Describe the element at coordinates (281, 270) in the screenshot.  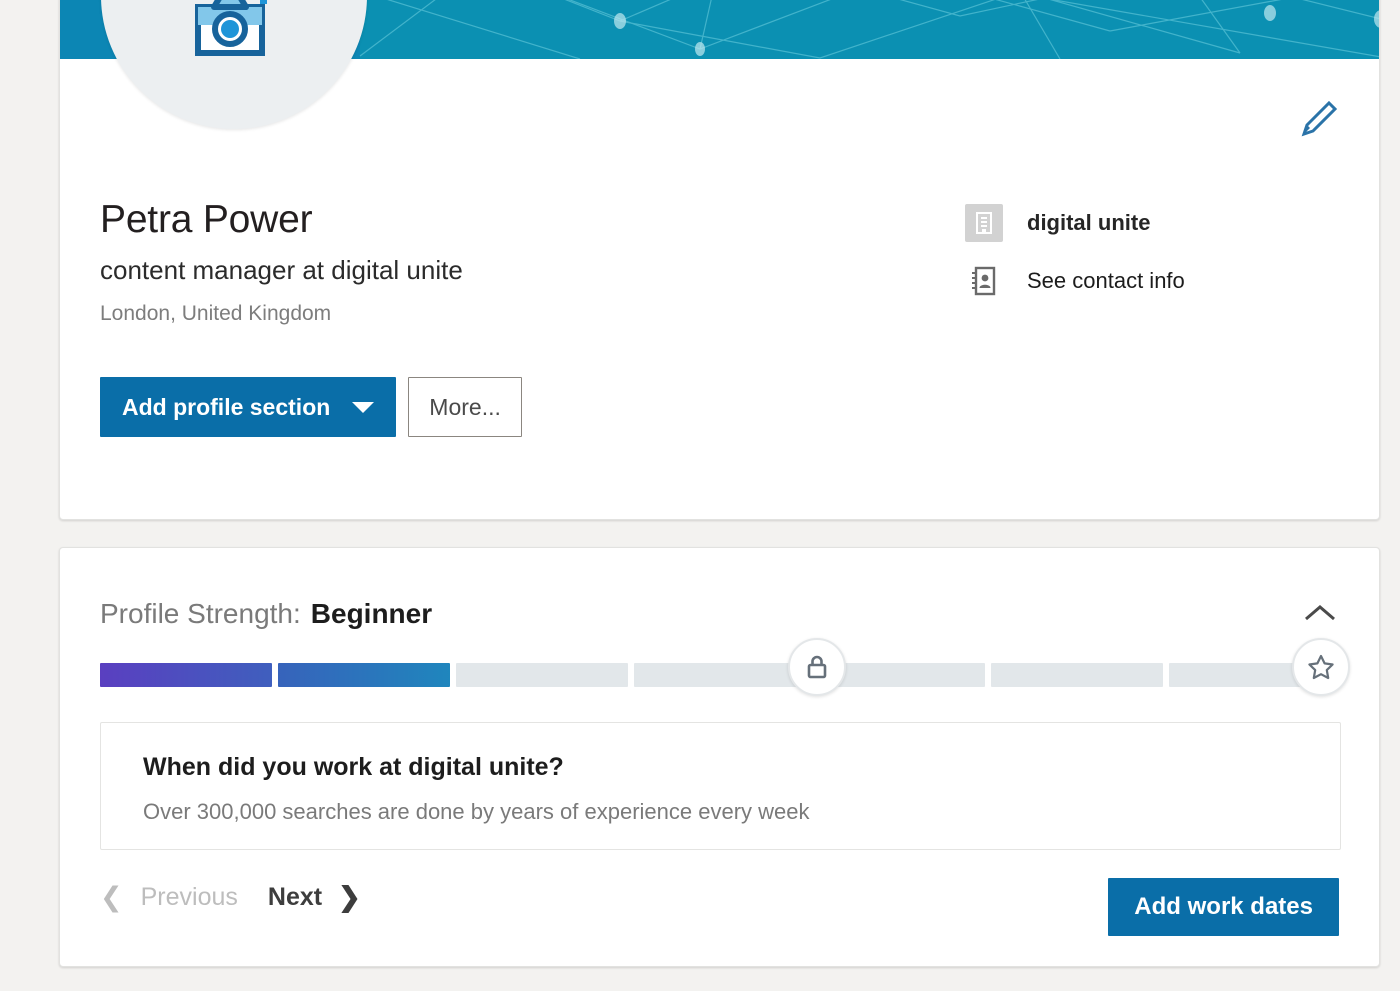
I see `profile-headline: content manager at digital unite` at that location.